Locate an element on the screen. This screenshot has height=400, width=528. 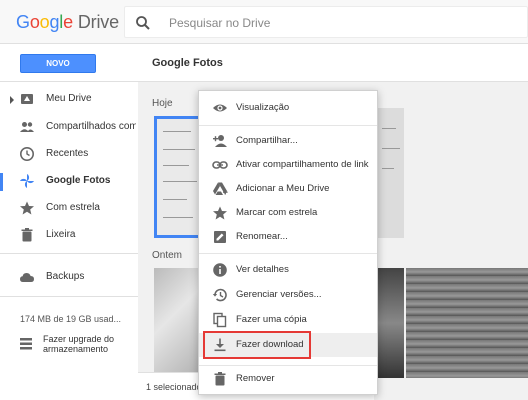
sidebar-item-starred: Com estrela is located at coordinates (69, 209).